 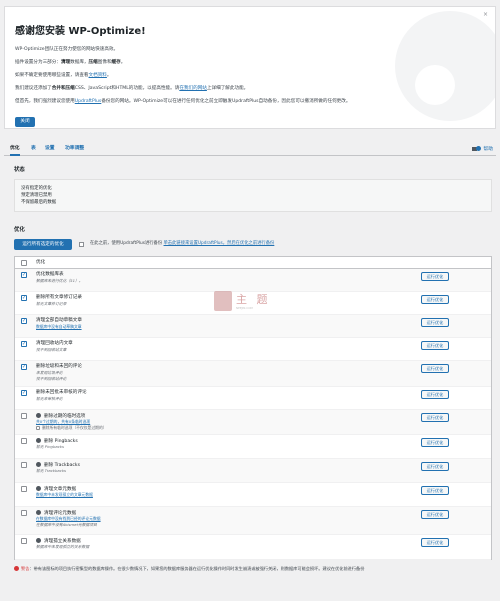 I want to click on table-row: 删除 Trackbacks 暂无 Trackbacks 运行优化, so click(x=253, y=471).